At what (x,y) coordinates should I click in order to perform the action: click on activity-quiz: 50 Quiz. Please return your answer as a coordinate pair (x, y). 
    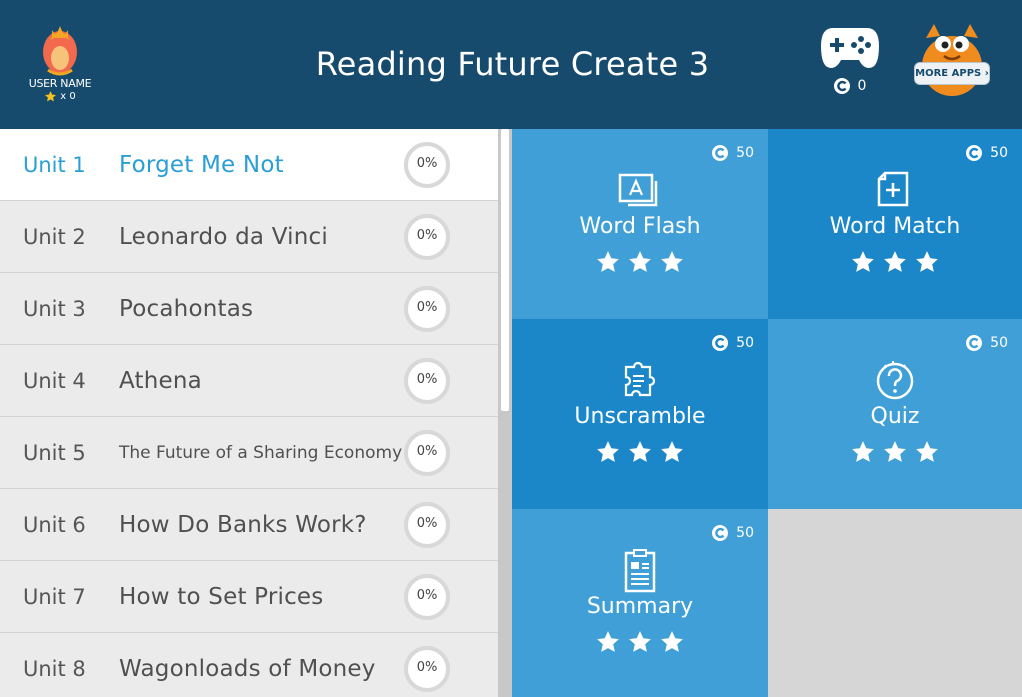
    Looking at the image, I should click on (895, 414).